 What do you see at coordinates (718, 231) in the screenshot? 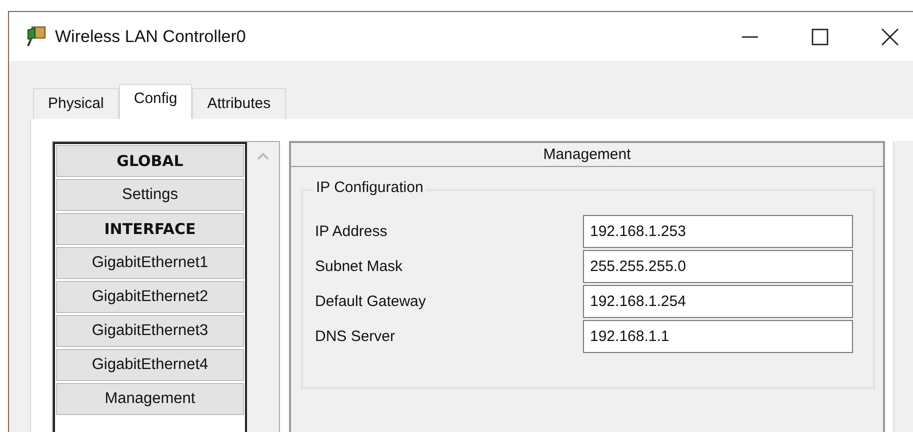
I see `input-field: 192.168.1.253` at bounding box center [718, 231].